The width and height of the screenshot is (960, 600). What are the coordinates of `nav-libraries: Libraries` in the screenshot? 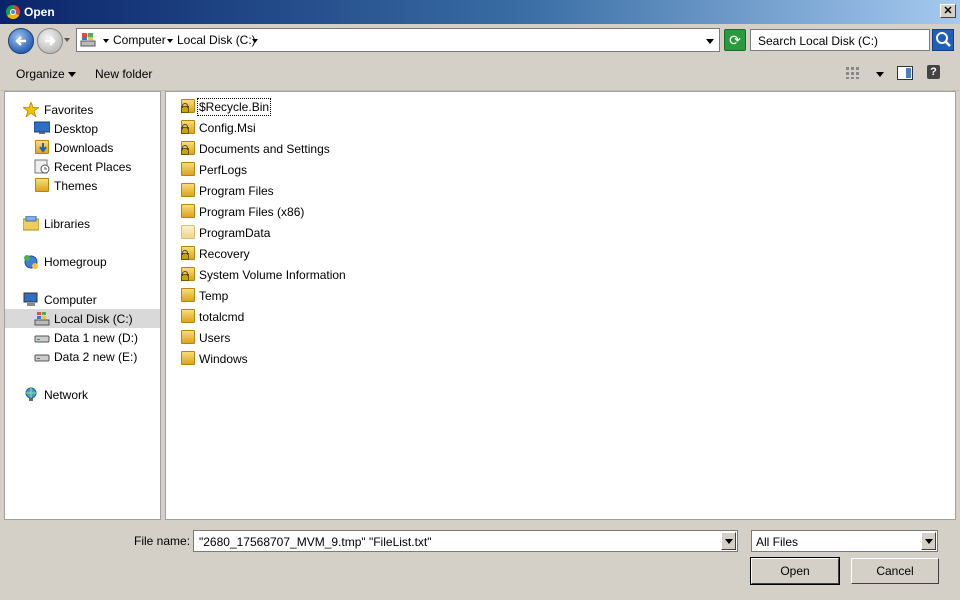 It's located at (82, 223).